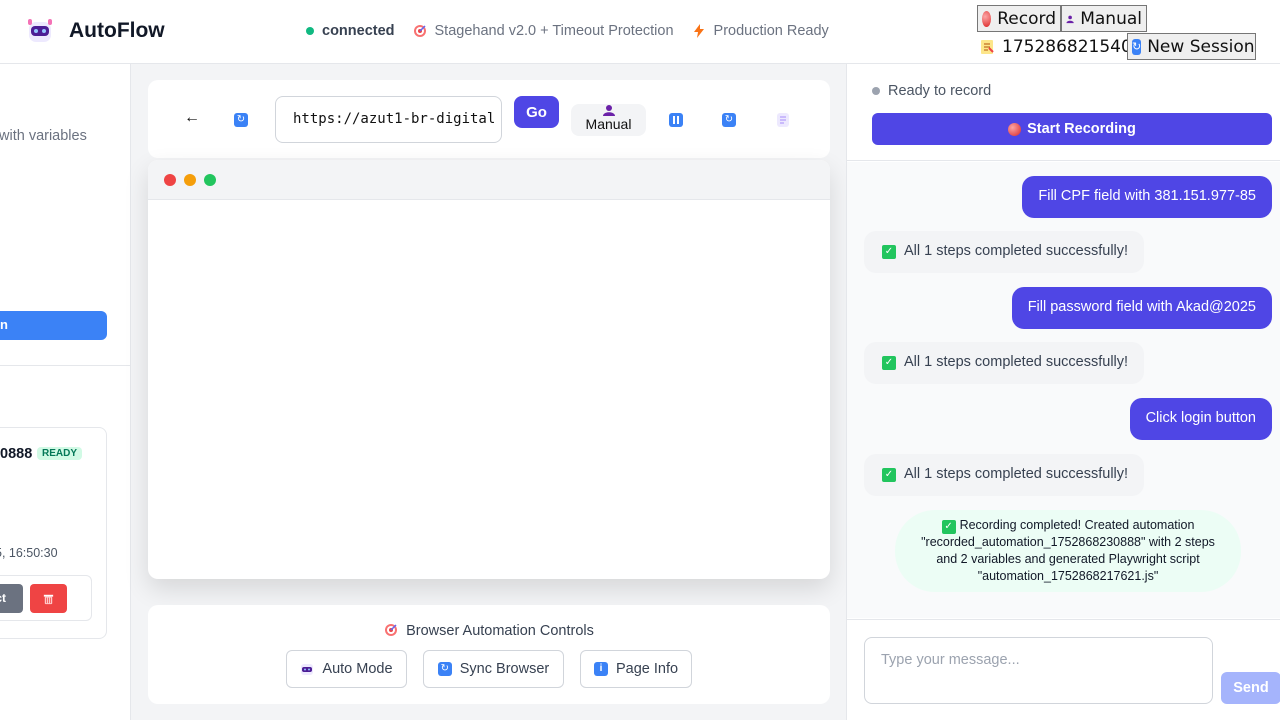 This screenshot has height=720, width=1280. Describe the element at coordinates (53, 533) in the screenshot. I see `automation-card: 0888 READY 5, 16:50:30 ract` at that location.